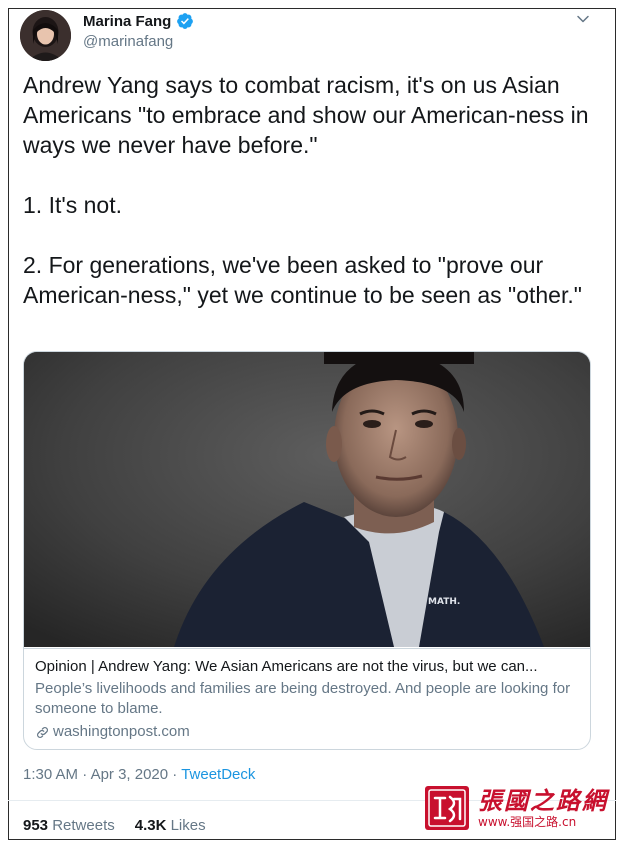  I want to click on author-name-row: Marina Fang, so click(138, 21).